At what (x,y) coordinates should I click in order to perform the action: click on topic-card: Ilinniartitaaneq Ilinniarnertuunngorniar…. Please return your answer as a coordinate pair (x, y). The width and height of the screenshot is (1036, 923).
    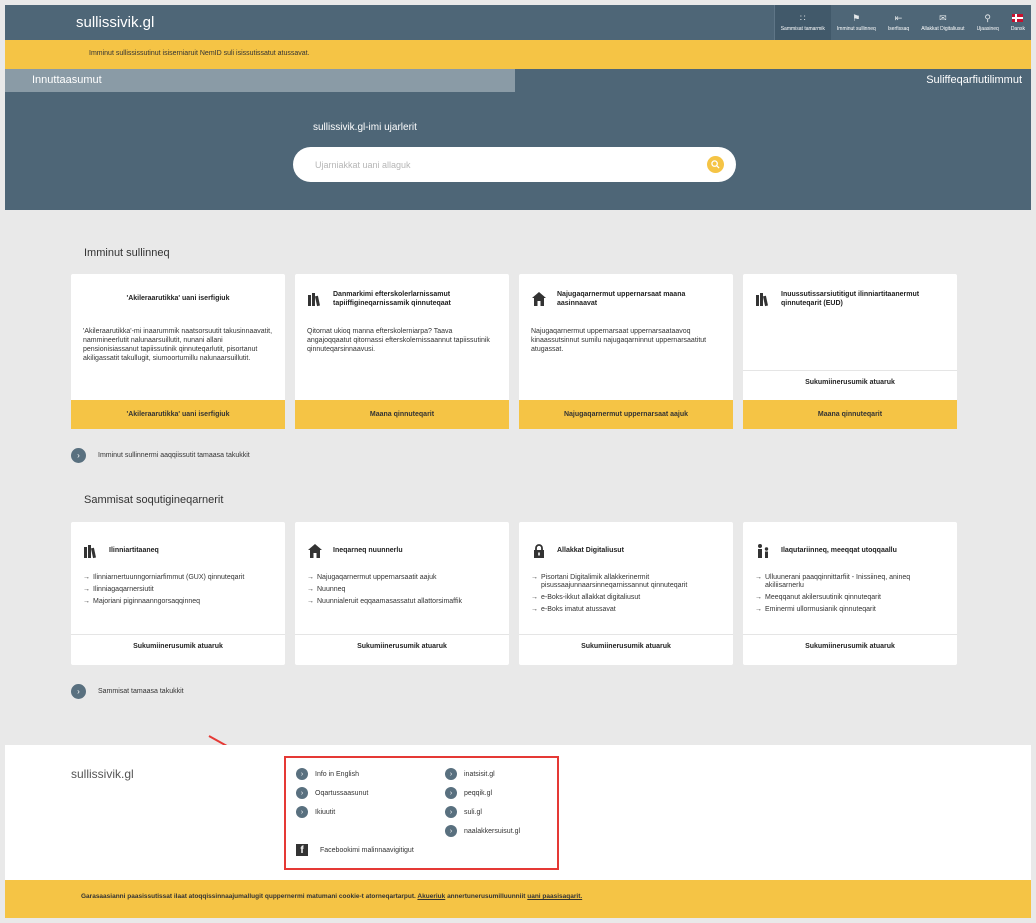
    Looking at the image, I should click on (178, 593).